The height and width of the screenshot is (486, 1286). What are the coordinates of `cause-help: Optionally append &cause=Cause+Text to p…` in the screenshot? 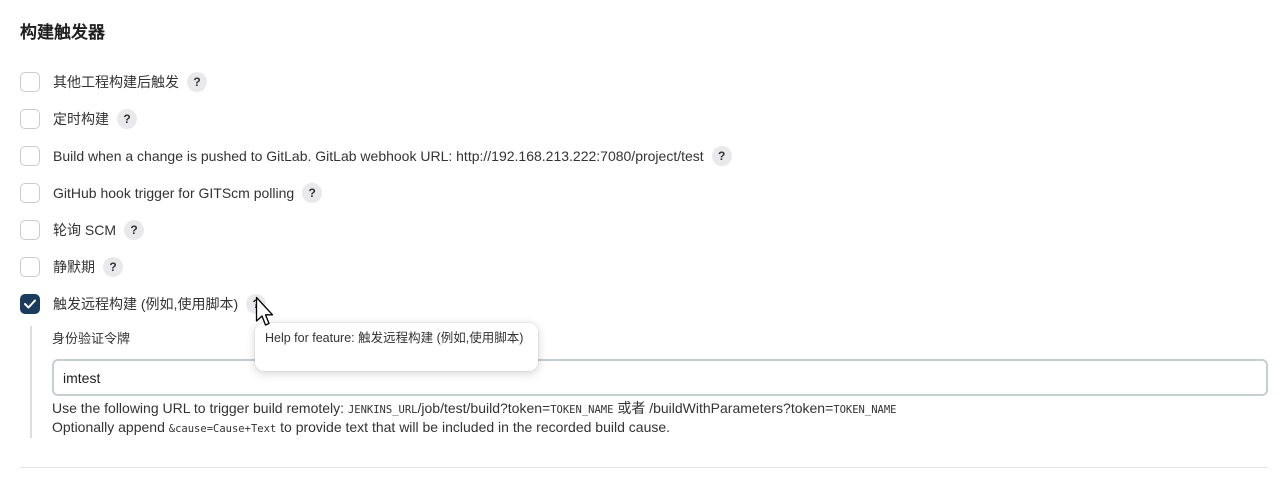 It's located at (361, 427).